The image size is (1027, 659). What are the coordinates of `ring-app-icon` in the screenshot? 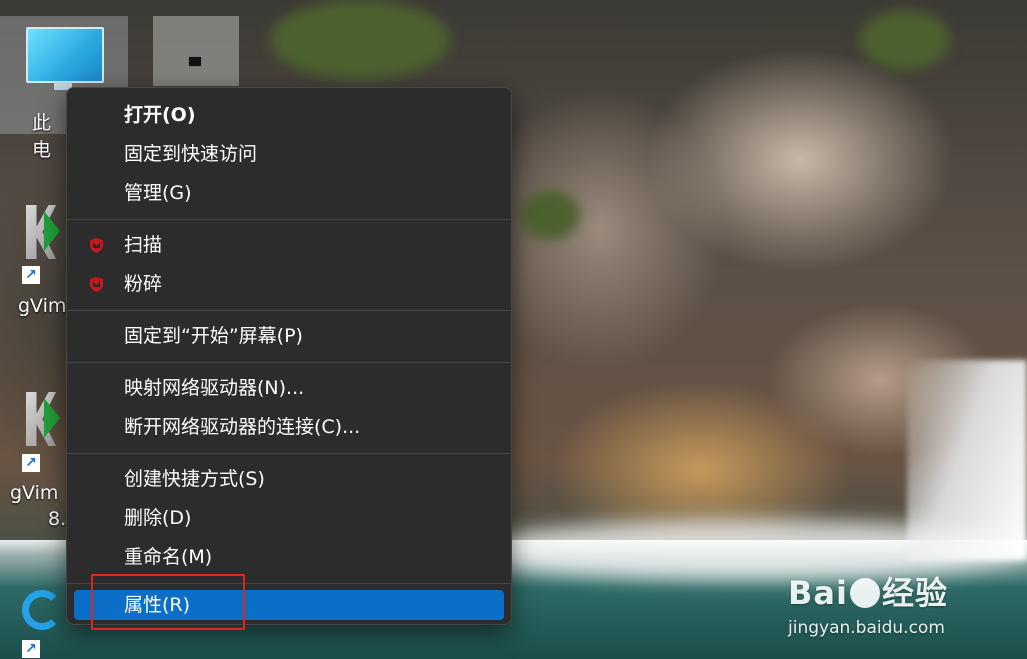 It's located at (42, 610).